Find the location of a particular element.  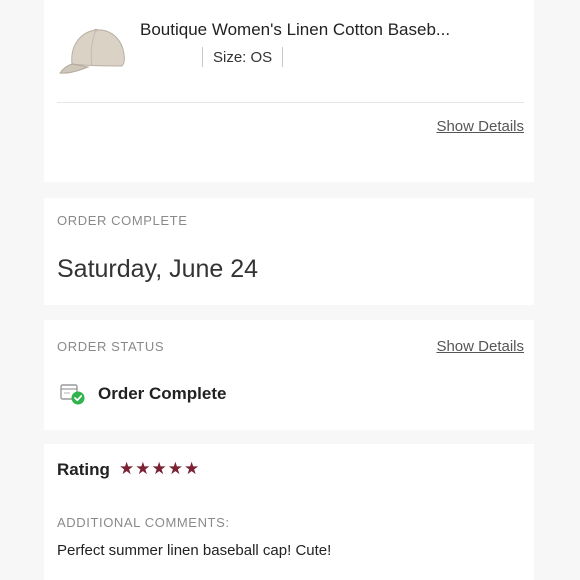

size-label: Size: OS is located at coordinates (243, 57).